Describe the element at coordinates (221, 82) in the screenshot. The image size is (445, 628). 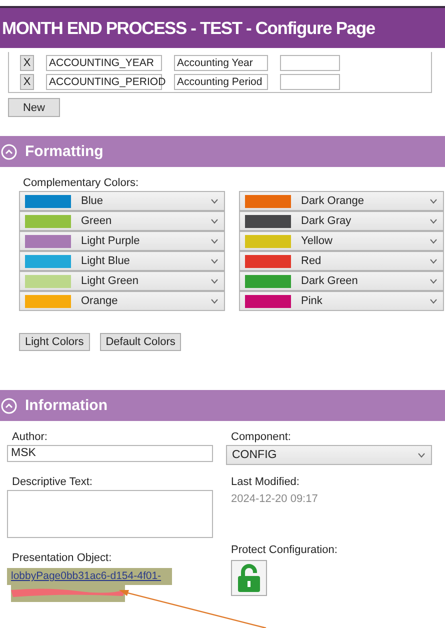
I see `description-field: Accounting Period` at that location.